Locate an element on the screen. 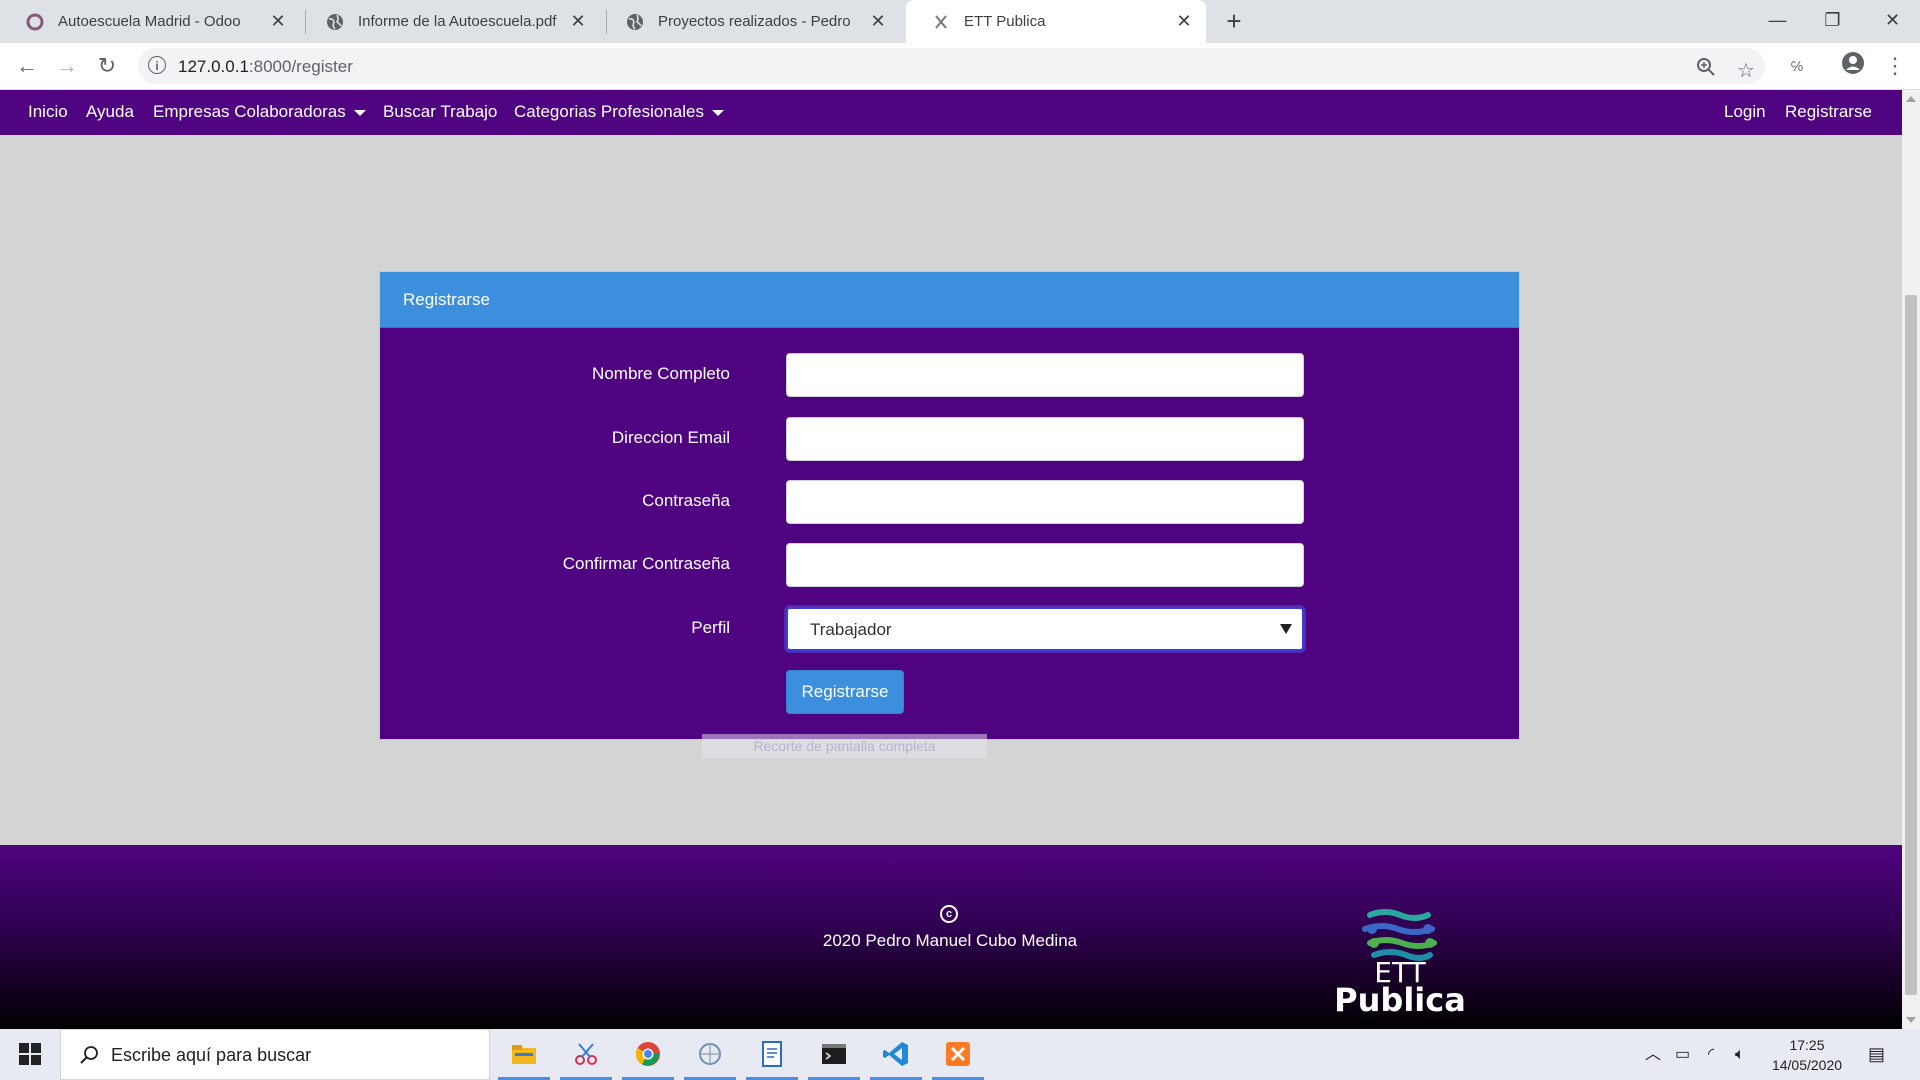  nav-registrarse: Registrarse is located at coordinates (1828, 112).